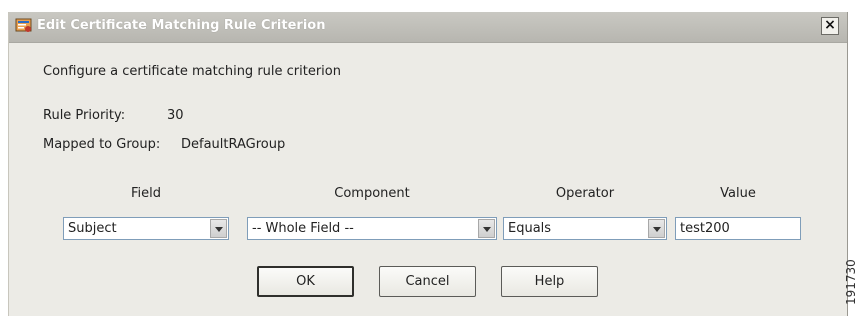  I want to click on mapped-group-value: DefaultRAGroup, so click(233, 144).